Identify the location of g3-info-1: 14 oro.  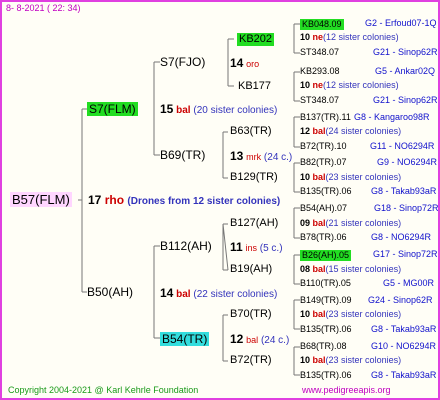
(245, 63).